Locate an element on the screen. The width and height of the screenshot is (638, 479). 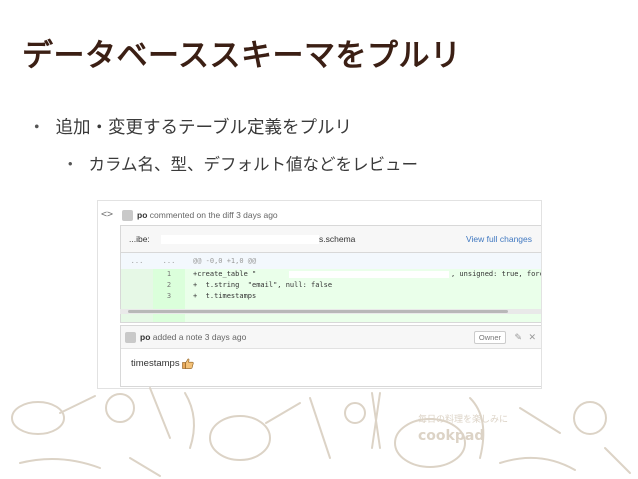
doodle-brand: cookpad is located at coordinates (451, 436).